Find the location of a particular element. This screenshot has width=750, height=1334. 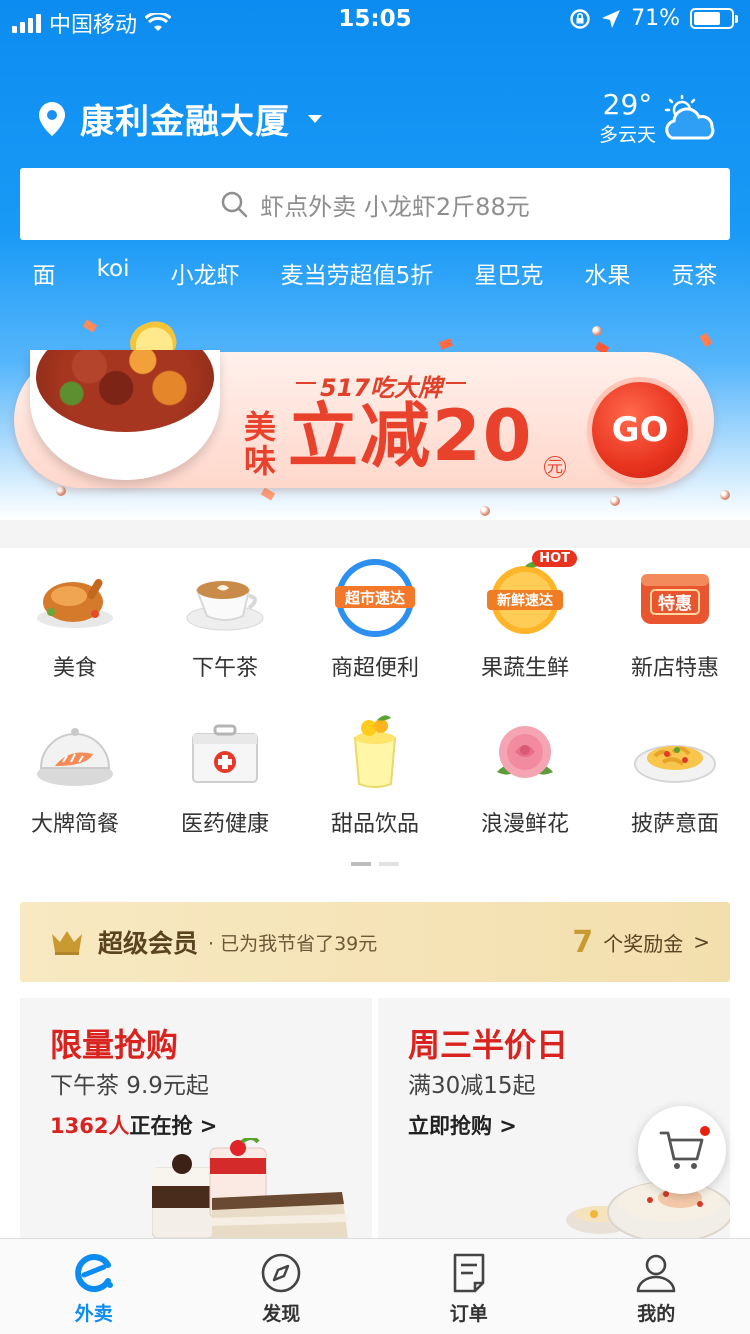

svg-text: 超市速达 is located at coordinates (374, 598).